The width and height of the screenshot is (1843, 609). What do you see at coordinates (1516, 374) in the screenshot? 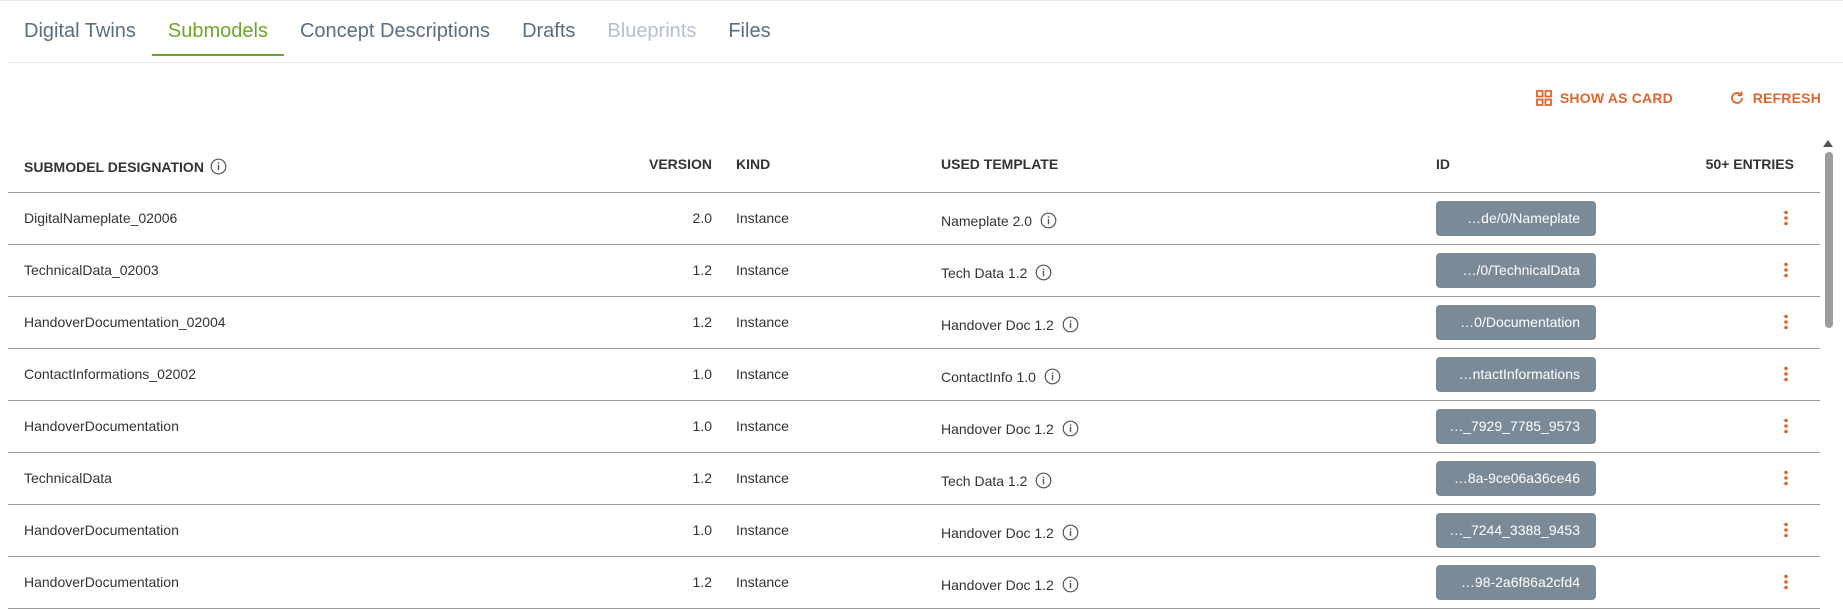
I see `id-chip: …ntactInformations` at bounding box center [1516, 374].